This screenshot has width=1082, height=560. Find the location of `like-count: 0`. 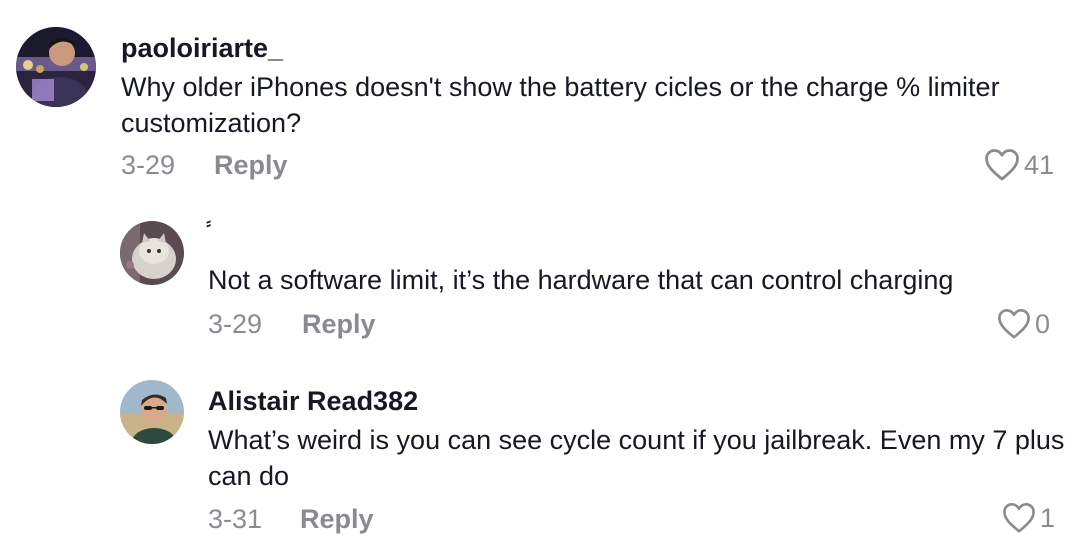

like-count: 0 is located at coordinates (1043, 324).